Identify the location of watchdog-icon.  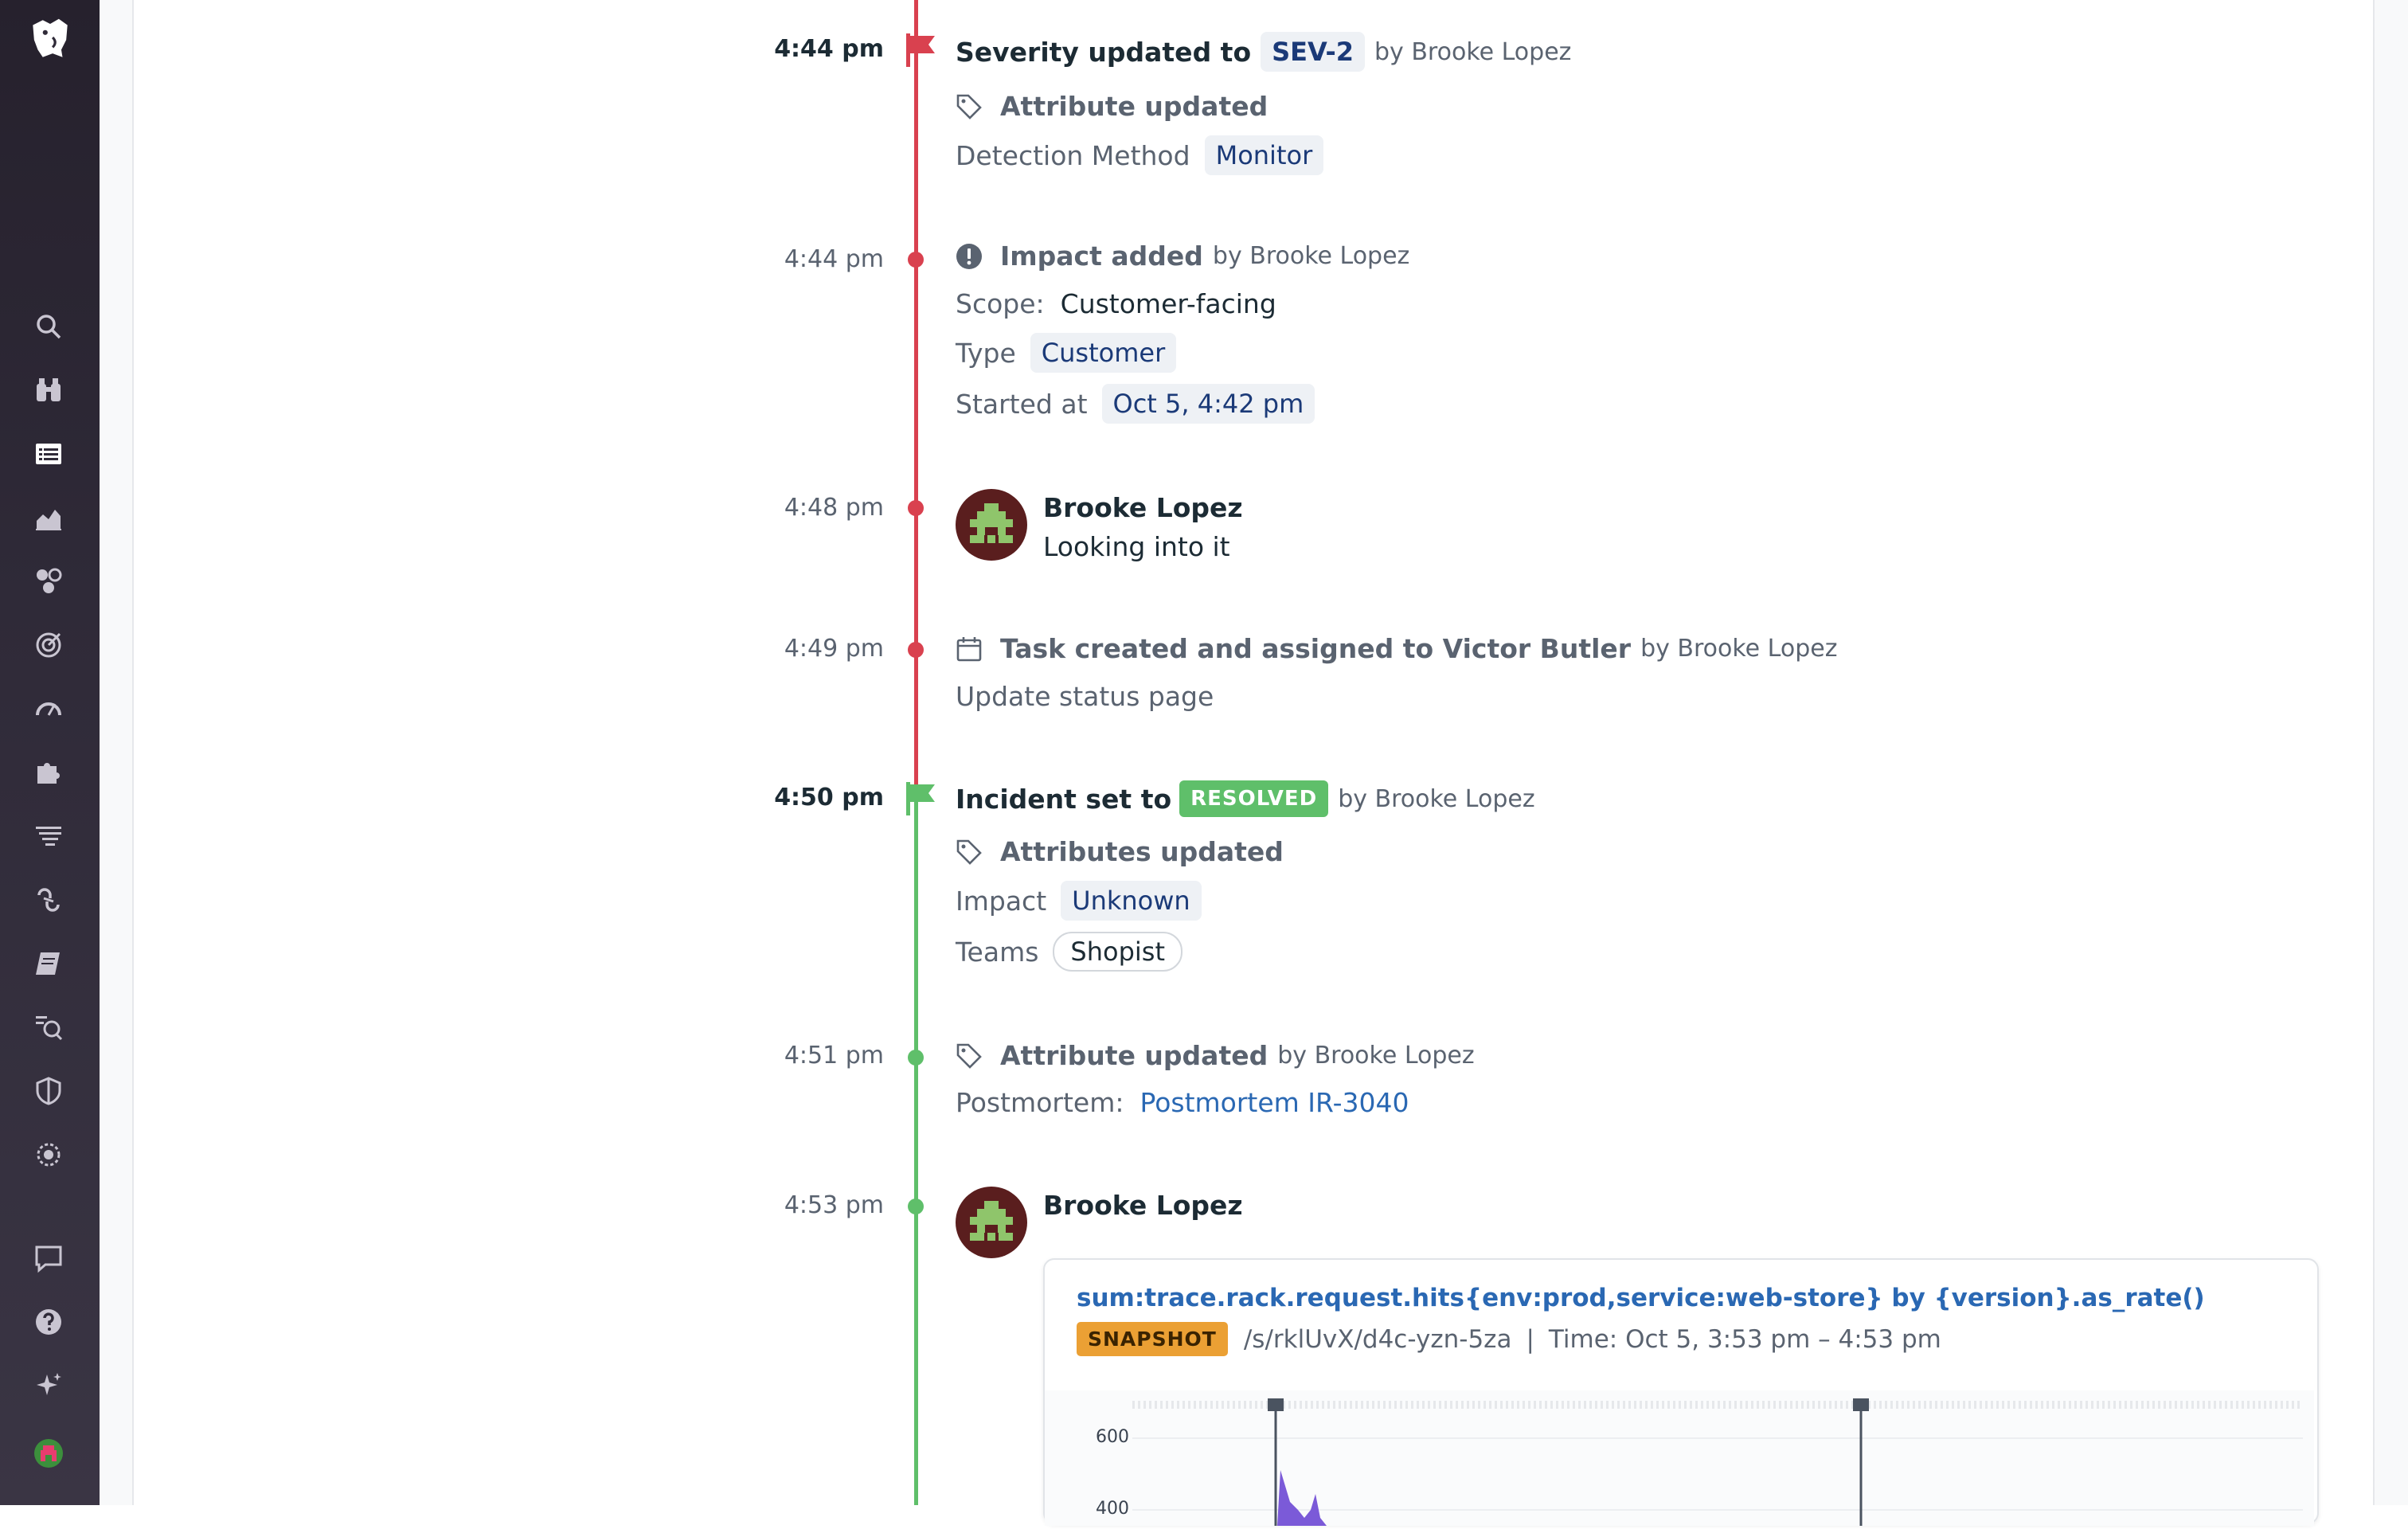
(48, 1155).